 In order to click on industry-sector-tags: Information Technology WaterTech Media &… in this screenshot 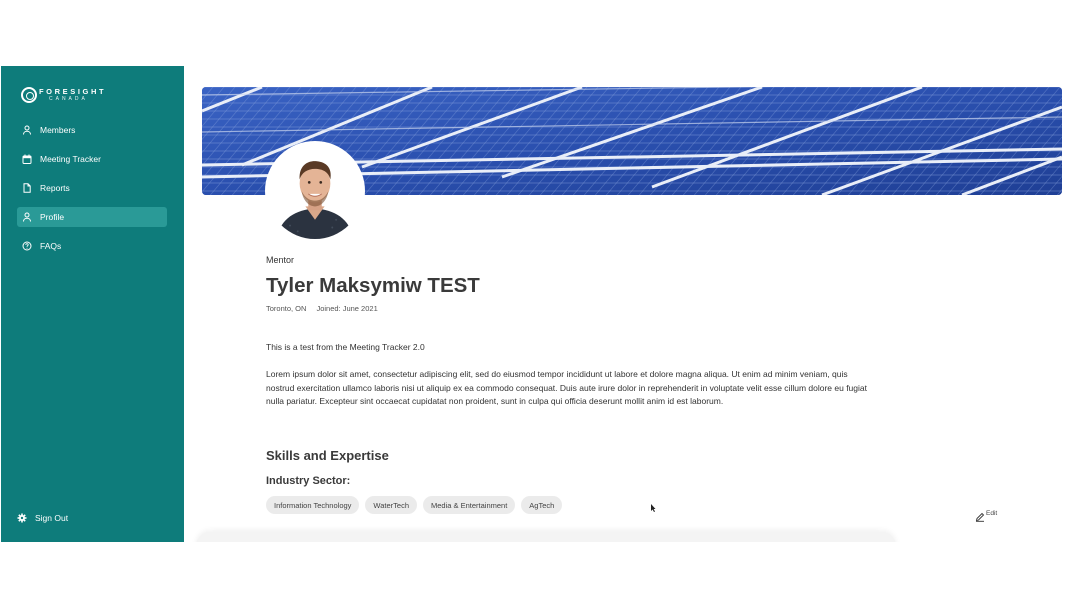, I will do `click(417, 505)`.